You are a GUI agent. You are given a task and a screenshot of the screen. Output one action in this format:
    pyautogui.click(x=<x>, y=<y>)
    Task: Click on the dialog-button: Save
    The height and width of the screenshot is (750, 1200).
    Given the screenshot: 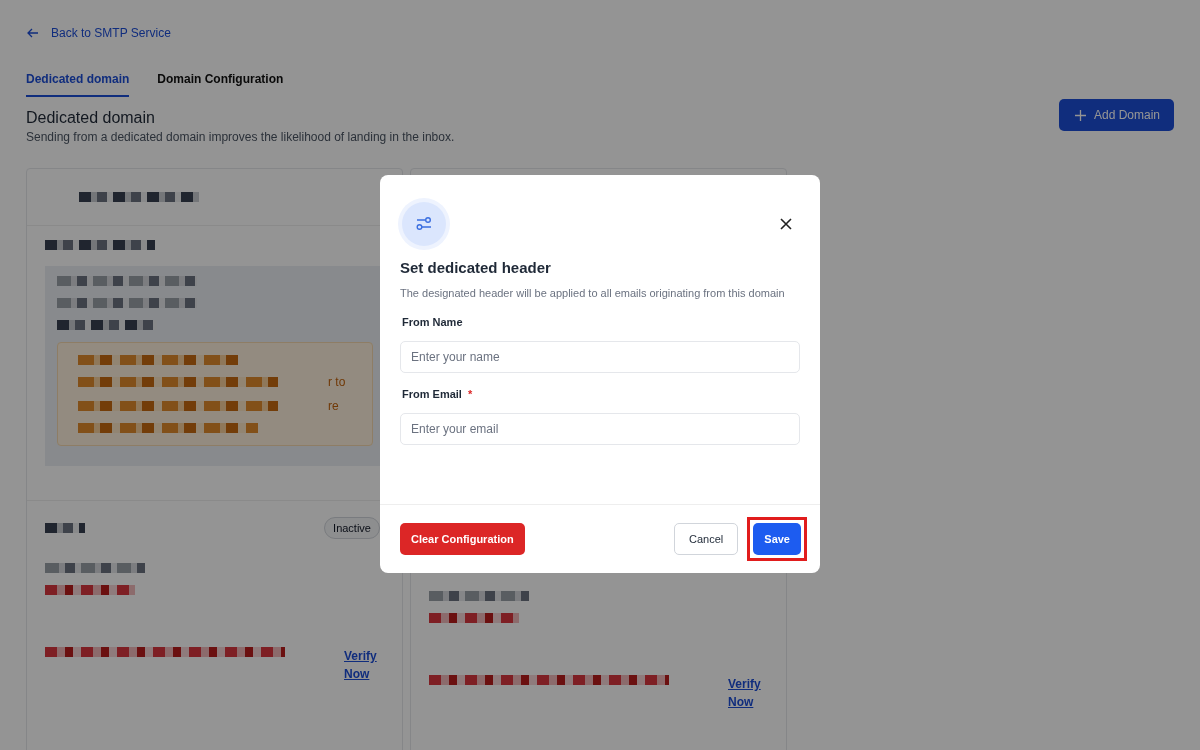 What is the action you would take?
    pyautogui.click(x=777, y=539)
    